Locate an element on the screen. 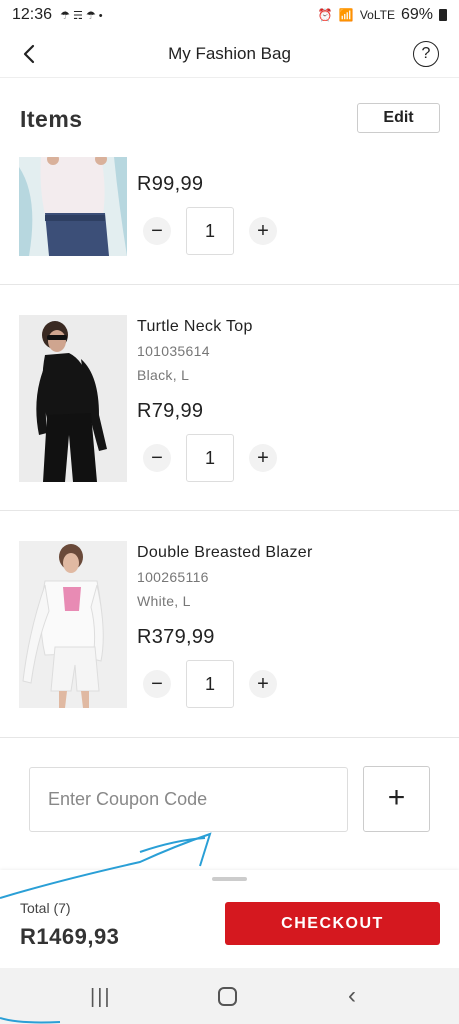 This screenshot has width=459, height=1024. product-name: Double Breasted Blazer is located at coordinates (225, 553).